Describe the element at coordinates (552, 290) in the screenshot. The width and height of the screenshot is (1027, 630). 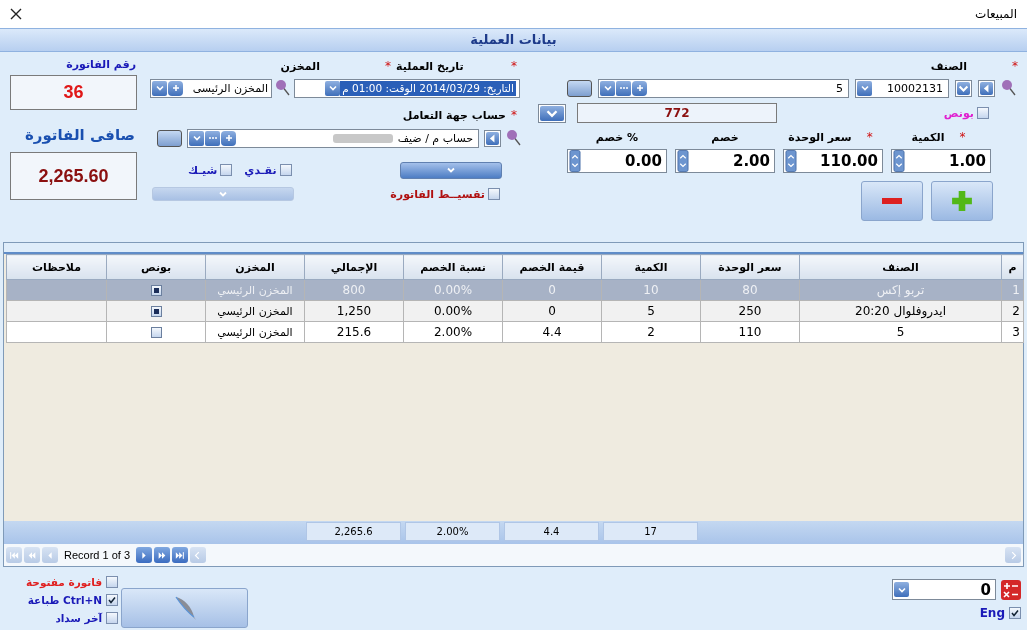
I see `table-cell: 0` at that location.